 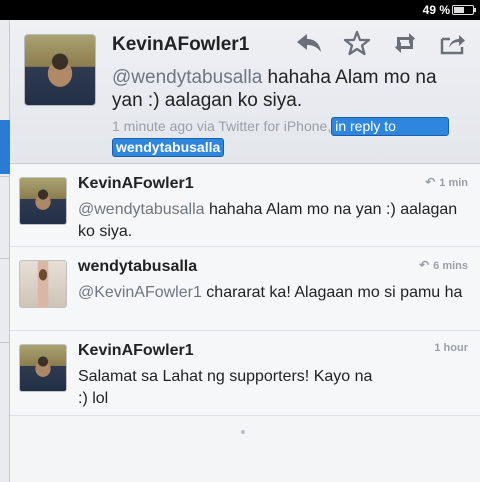 What do you see at coordinates (459, 10) in the screenshot?
I see `battery-level` at bounding box center [459, 10].